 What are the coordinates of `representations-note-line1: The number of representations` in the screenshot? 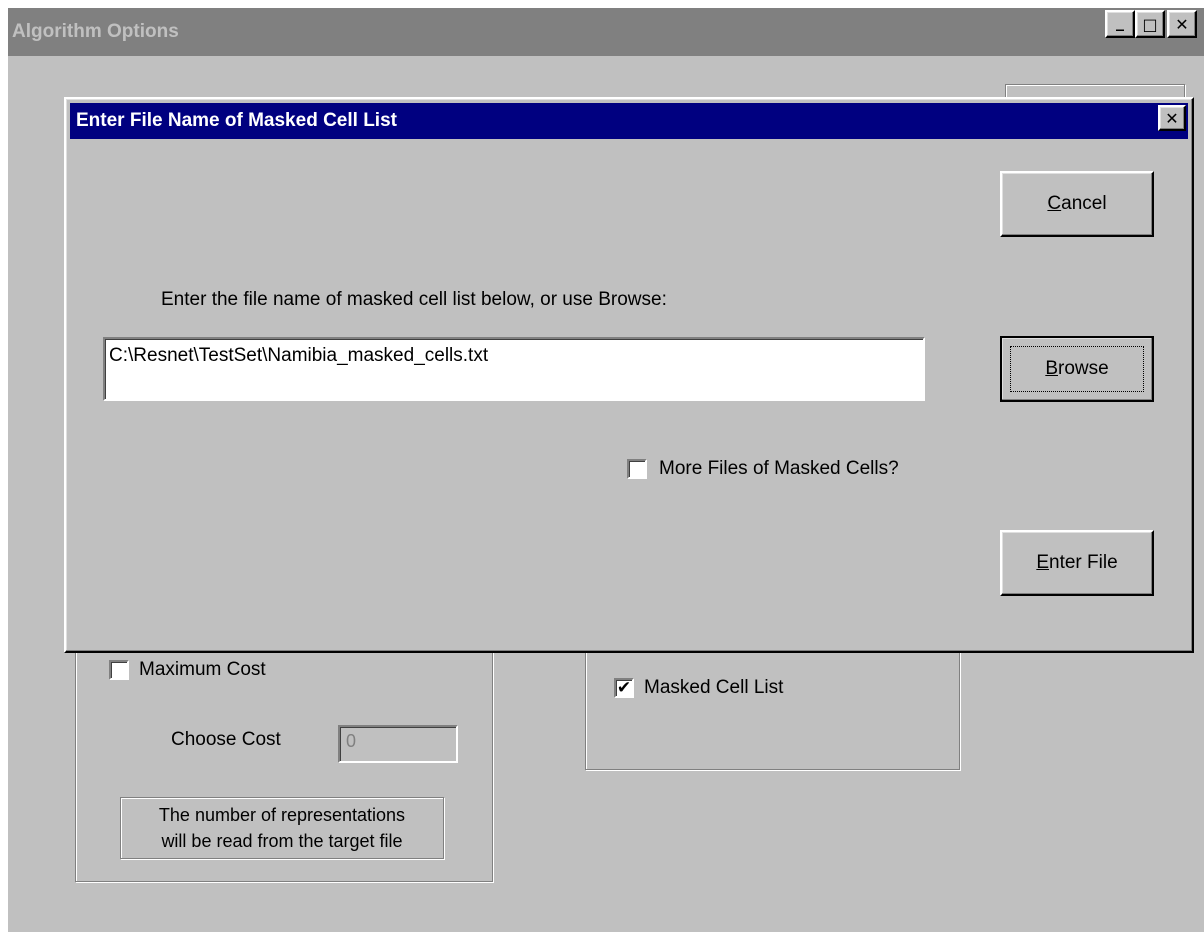 It's located at (282, 815).